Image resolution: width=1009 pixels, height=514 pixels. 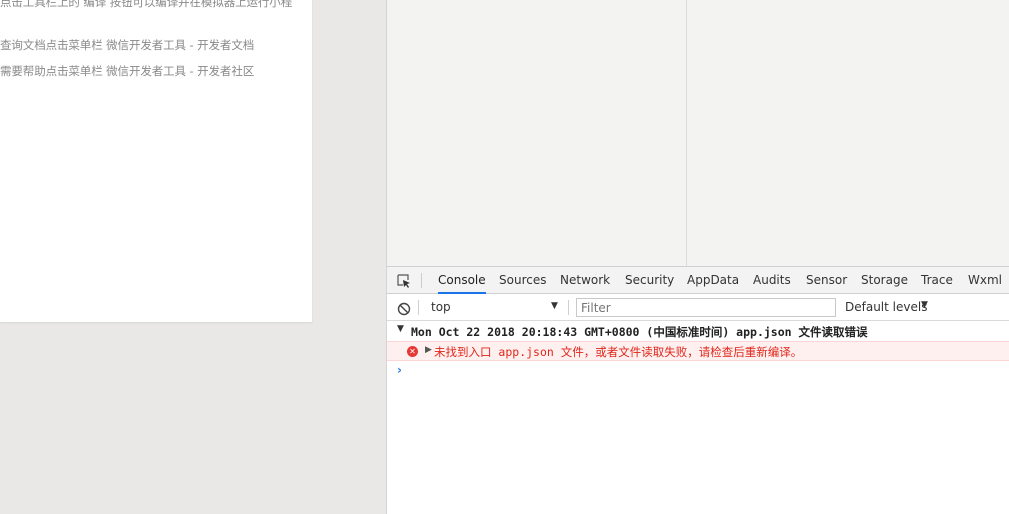 What do you see at coordinates (772, 280) in the screenshot?
I see `tab-audits: Audits` at bounding box center [772, 280].